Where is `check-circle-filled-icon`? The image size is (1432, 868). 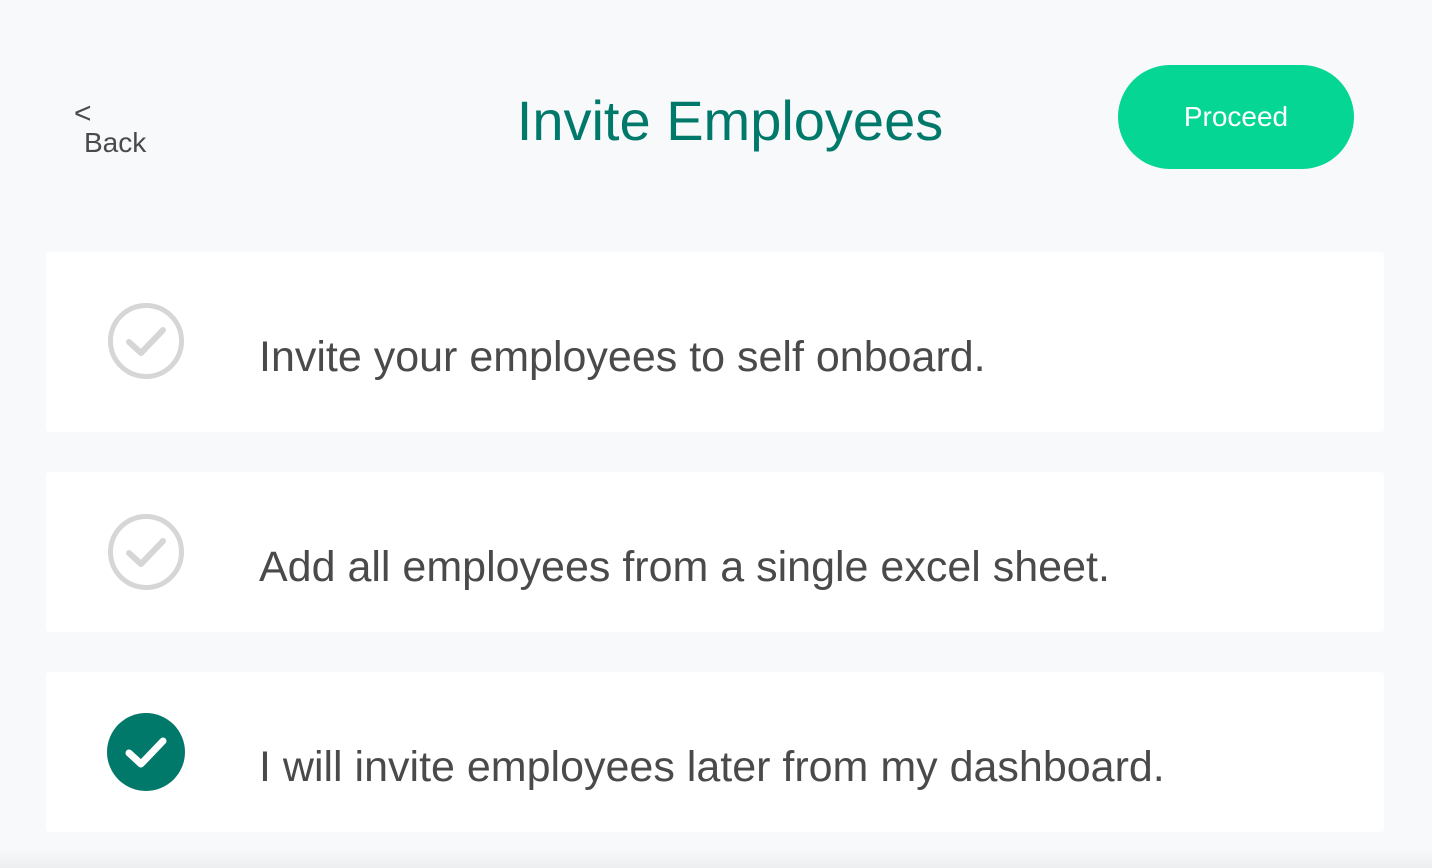 check-circle-filled-icon is located at coordinates (146, 752).